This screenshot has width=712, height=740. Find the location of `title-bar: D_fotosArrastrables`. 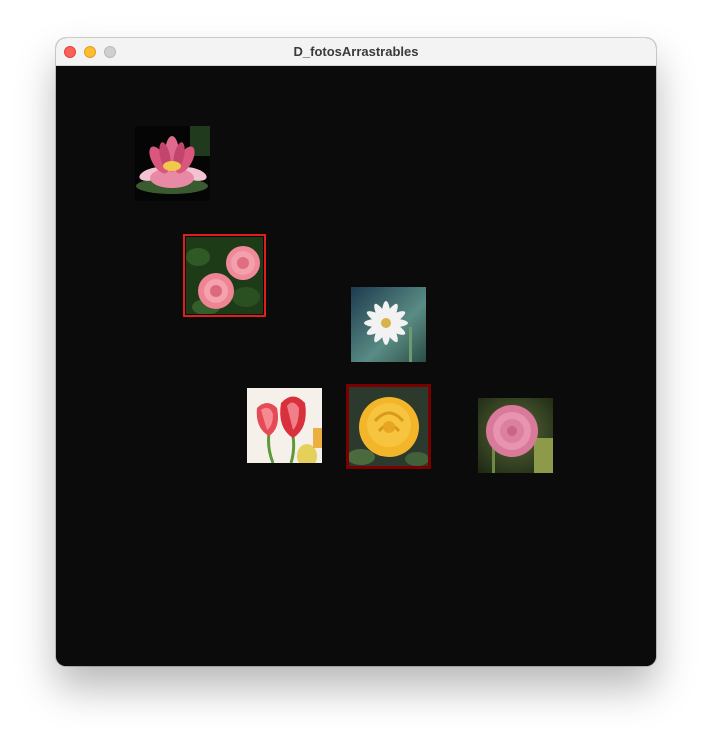

title-bar: D_fotosArrastrables is located at coordinates (356, 52).